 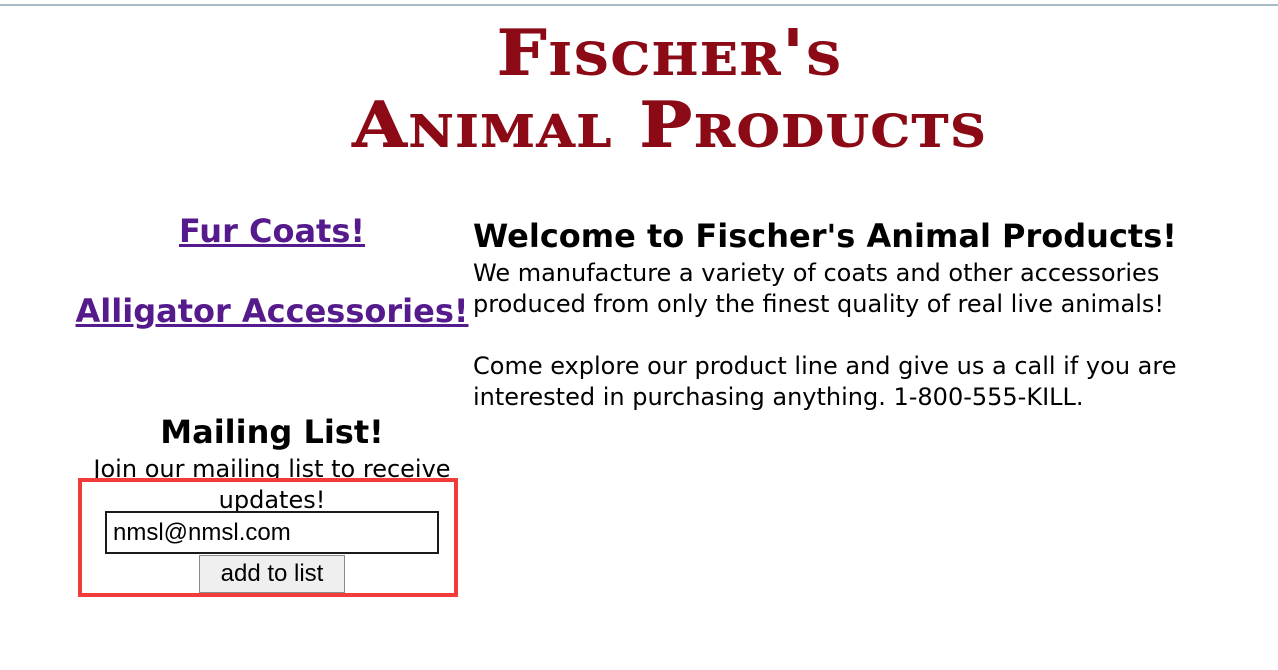 What do you see at coordinates (272, 432) in the screenshot?
I see `mailing-list-title: Mailing List!` at bounding box center [272, 432].